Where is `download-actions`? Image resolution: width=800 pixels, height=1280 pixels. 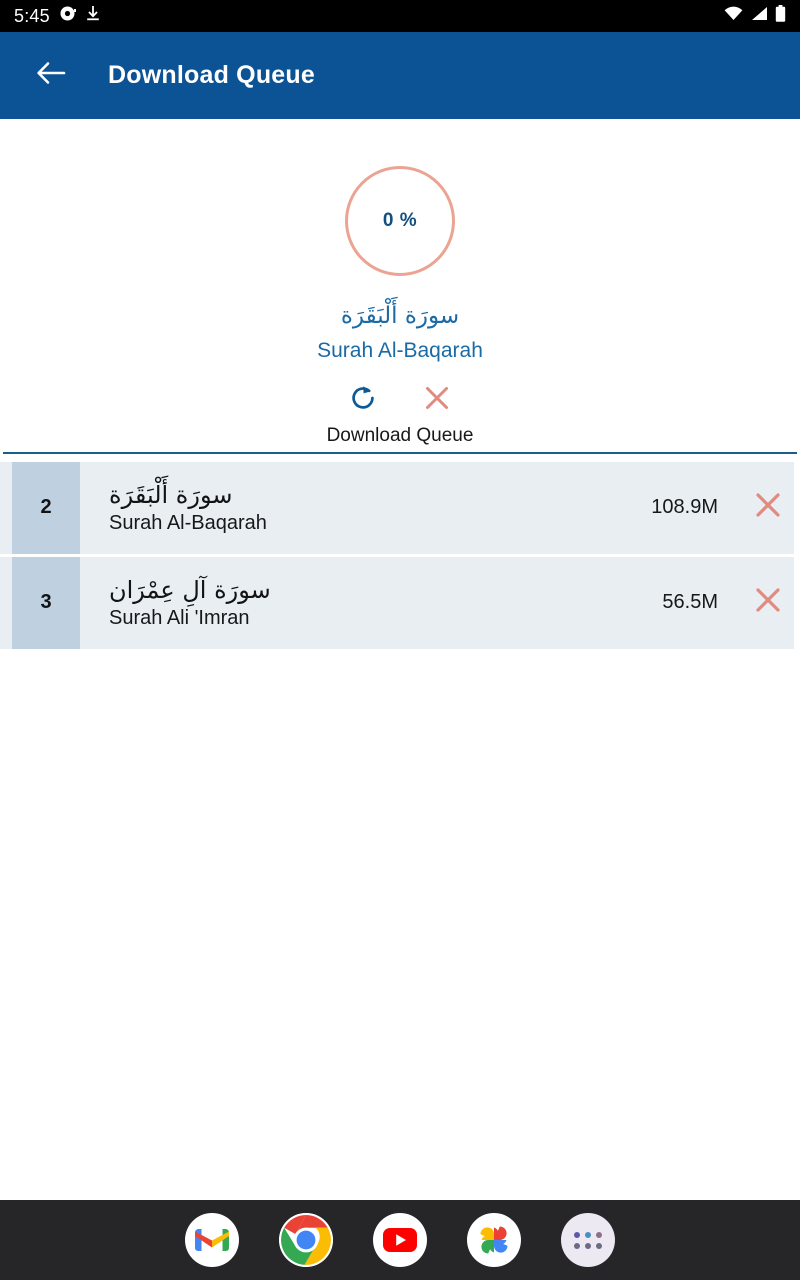
download-actions is located at coordinates (400, 401).